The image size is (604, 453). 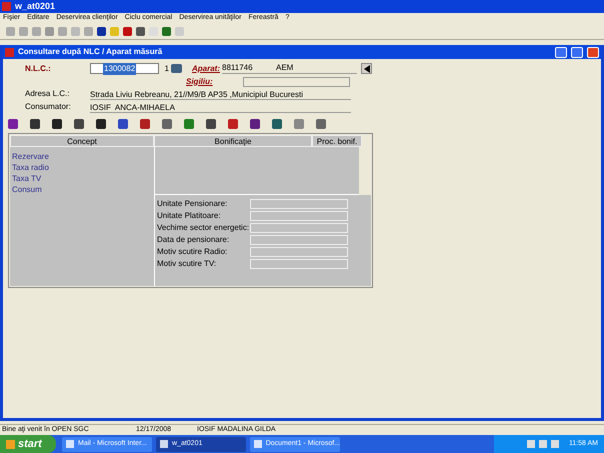 What do you see at coordinates (214, 82) in the screenshot?
I see `sigiliu-link: Sigiliu:` at bounding box center [214, 82].